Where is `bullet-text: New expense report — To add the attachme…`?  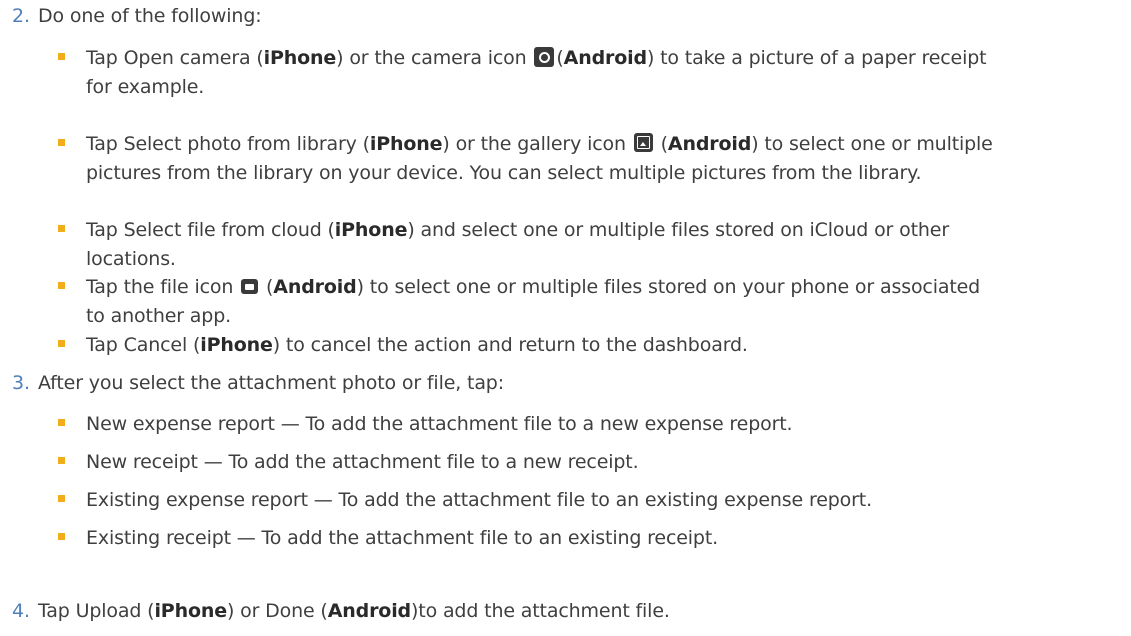
bullet-text: New expense report — To add the attachme… is located at coordinates (439, 424).